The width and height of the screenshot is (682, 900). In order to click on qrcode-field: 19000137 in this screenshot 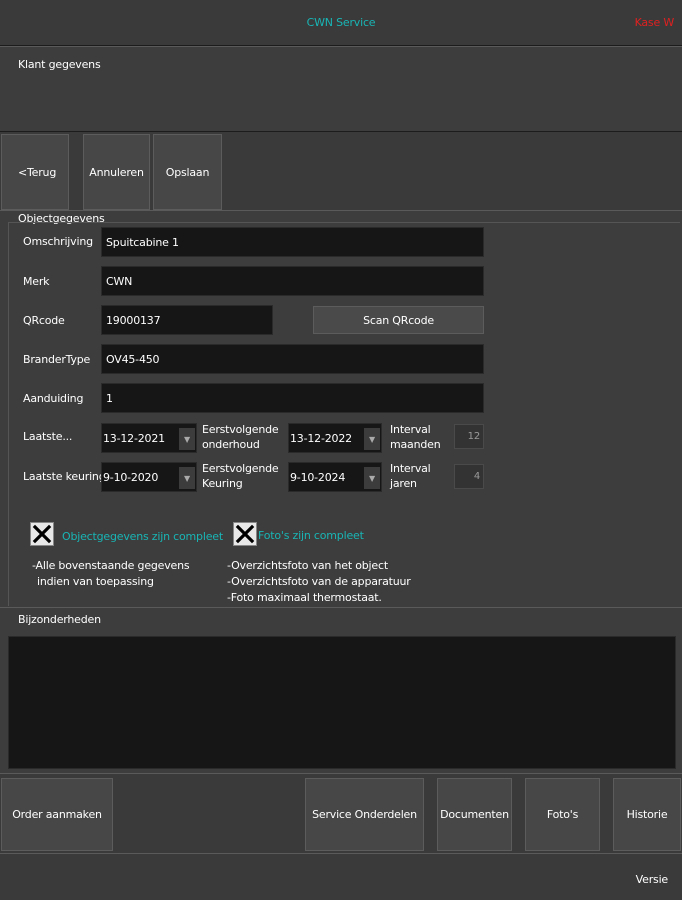, I will do `click(187, 320)`.